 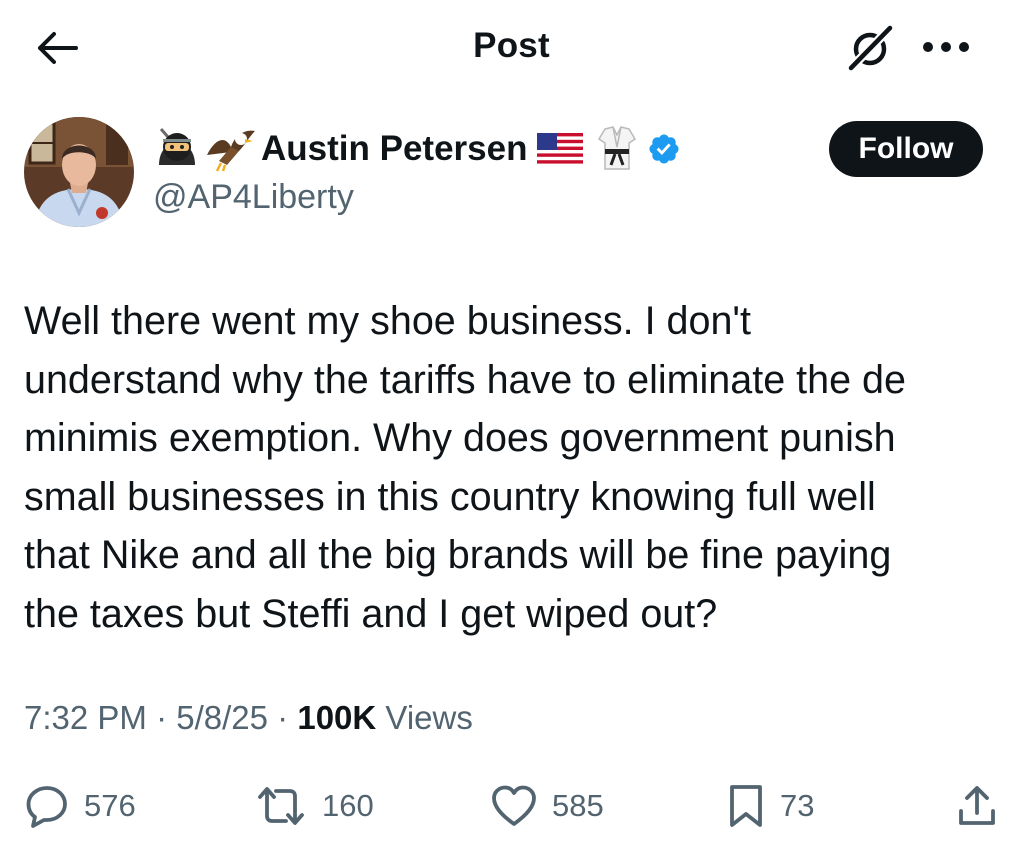 I want to click on eagle-emoji, so click(x=231, y=149).